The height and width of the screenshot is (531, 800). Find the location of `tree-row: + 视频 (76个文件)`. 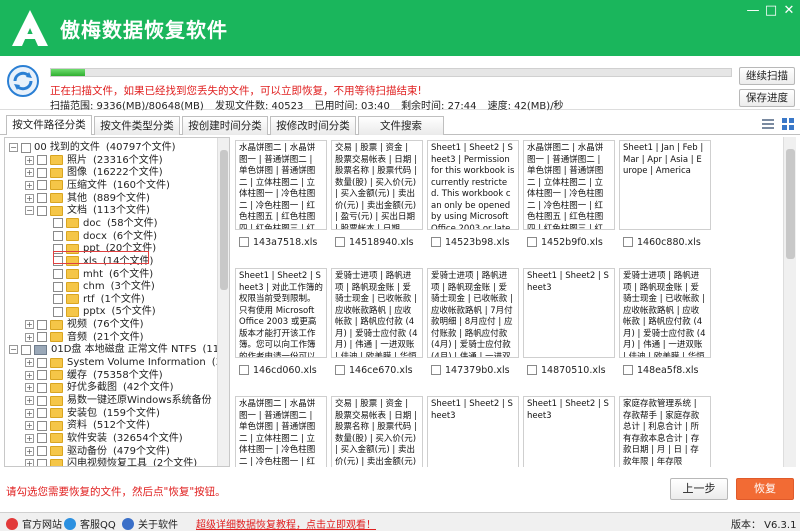

tree-row: + 视频 (76个文件) is located at coordinates (84, 324).